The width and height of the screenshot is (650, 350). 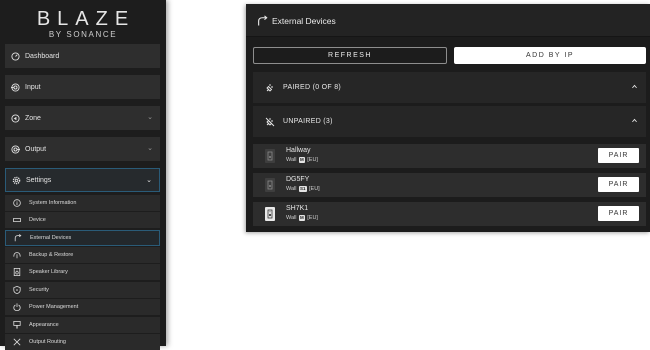 I want to click on unpaired-plug-icon, so click(x=270, y=122).